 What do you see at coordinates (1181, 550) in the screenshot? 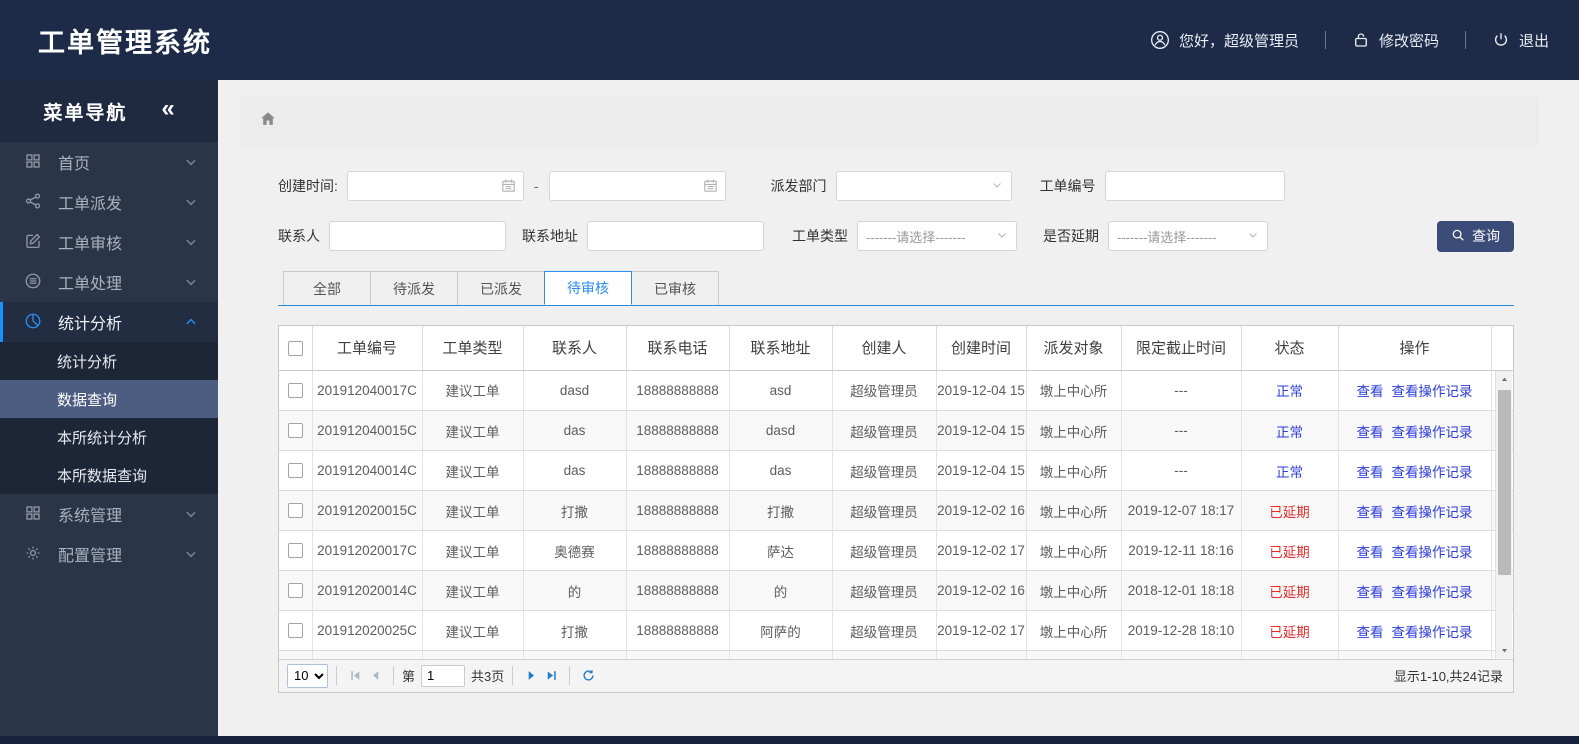
I see `cell-deadline: 2019-12-11 18:16` at bounding box center [1181, 550].